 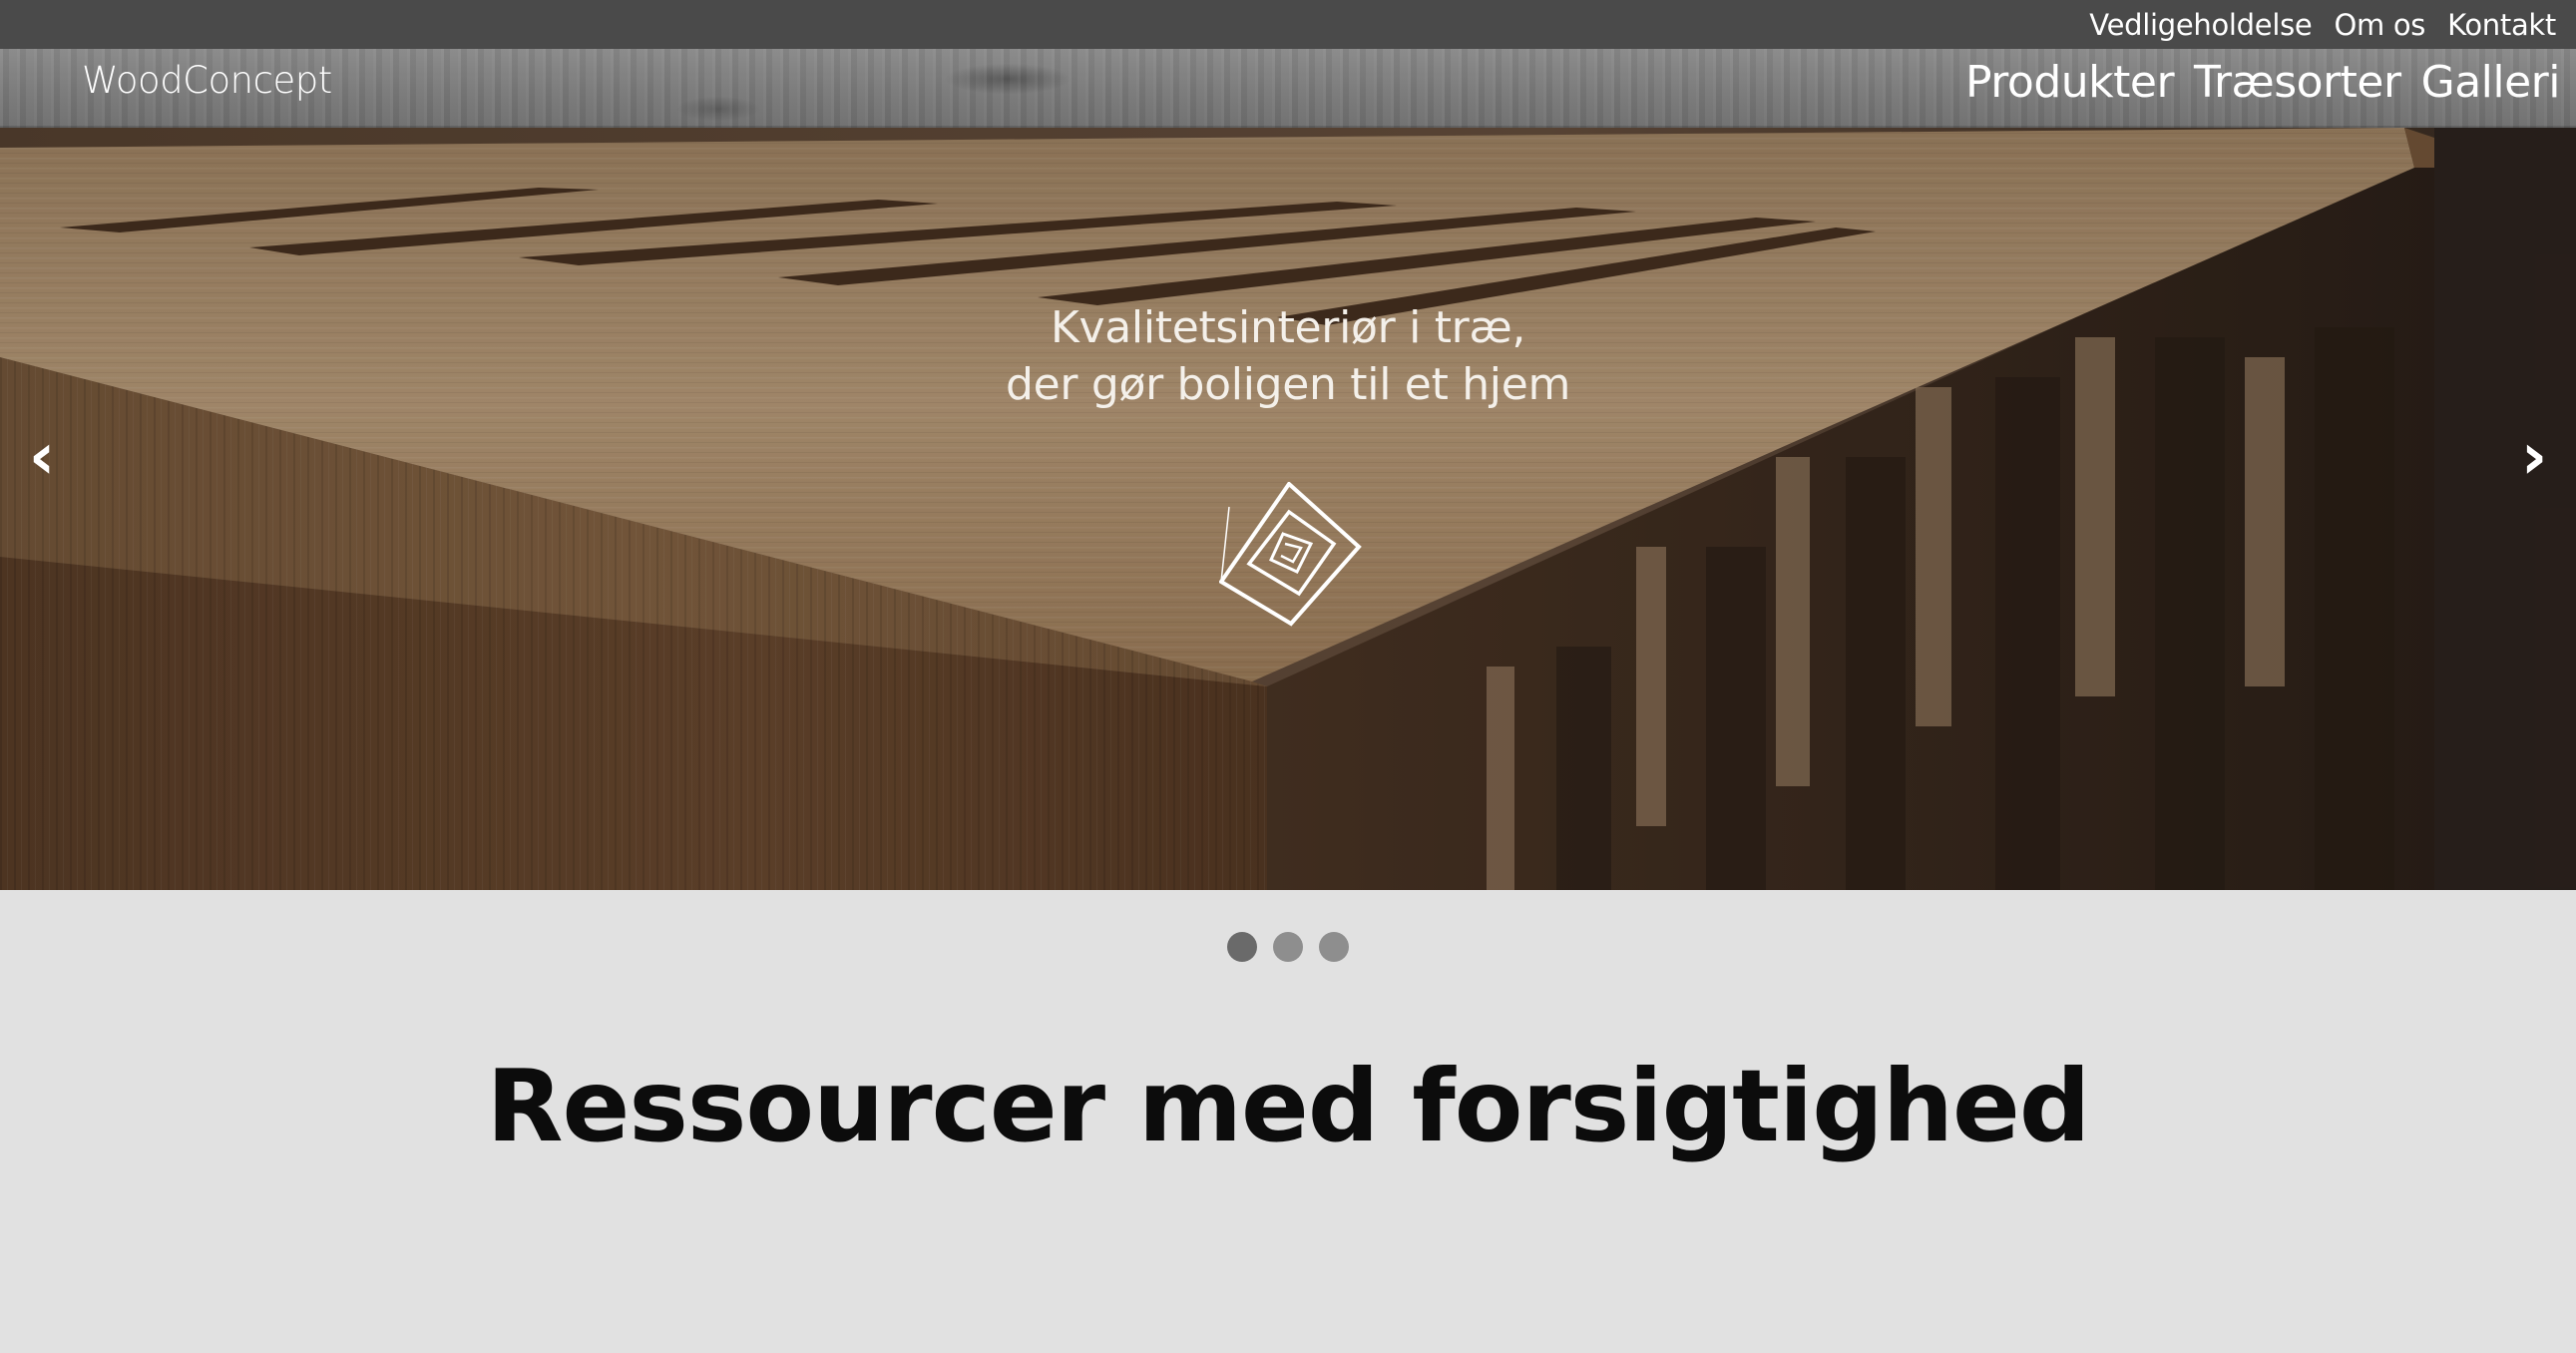 I want to click on carousel-prev-button: ‹, so click(x=42, y=457).